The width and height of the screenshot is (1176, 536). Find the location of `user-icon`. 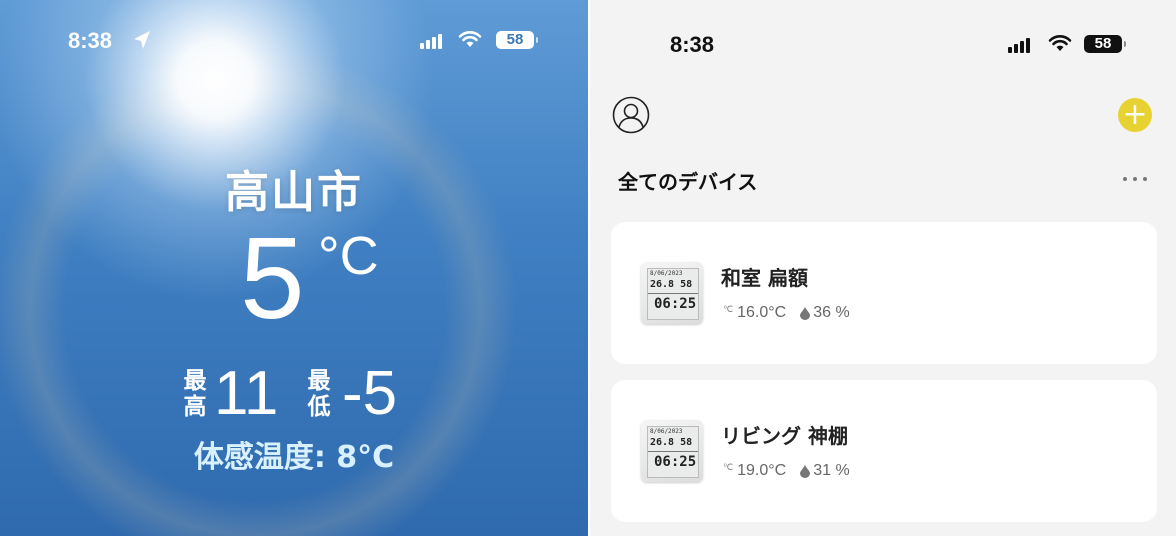

user-icon is located at coordinates (631, 115).